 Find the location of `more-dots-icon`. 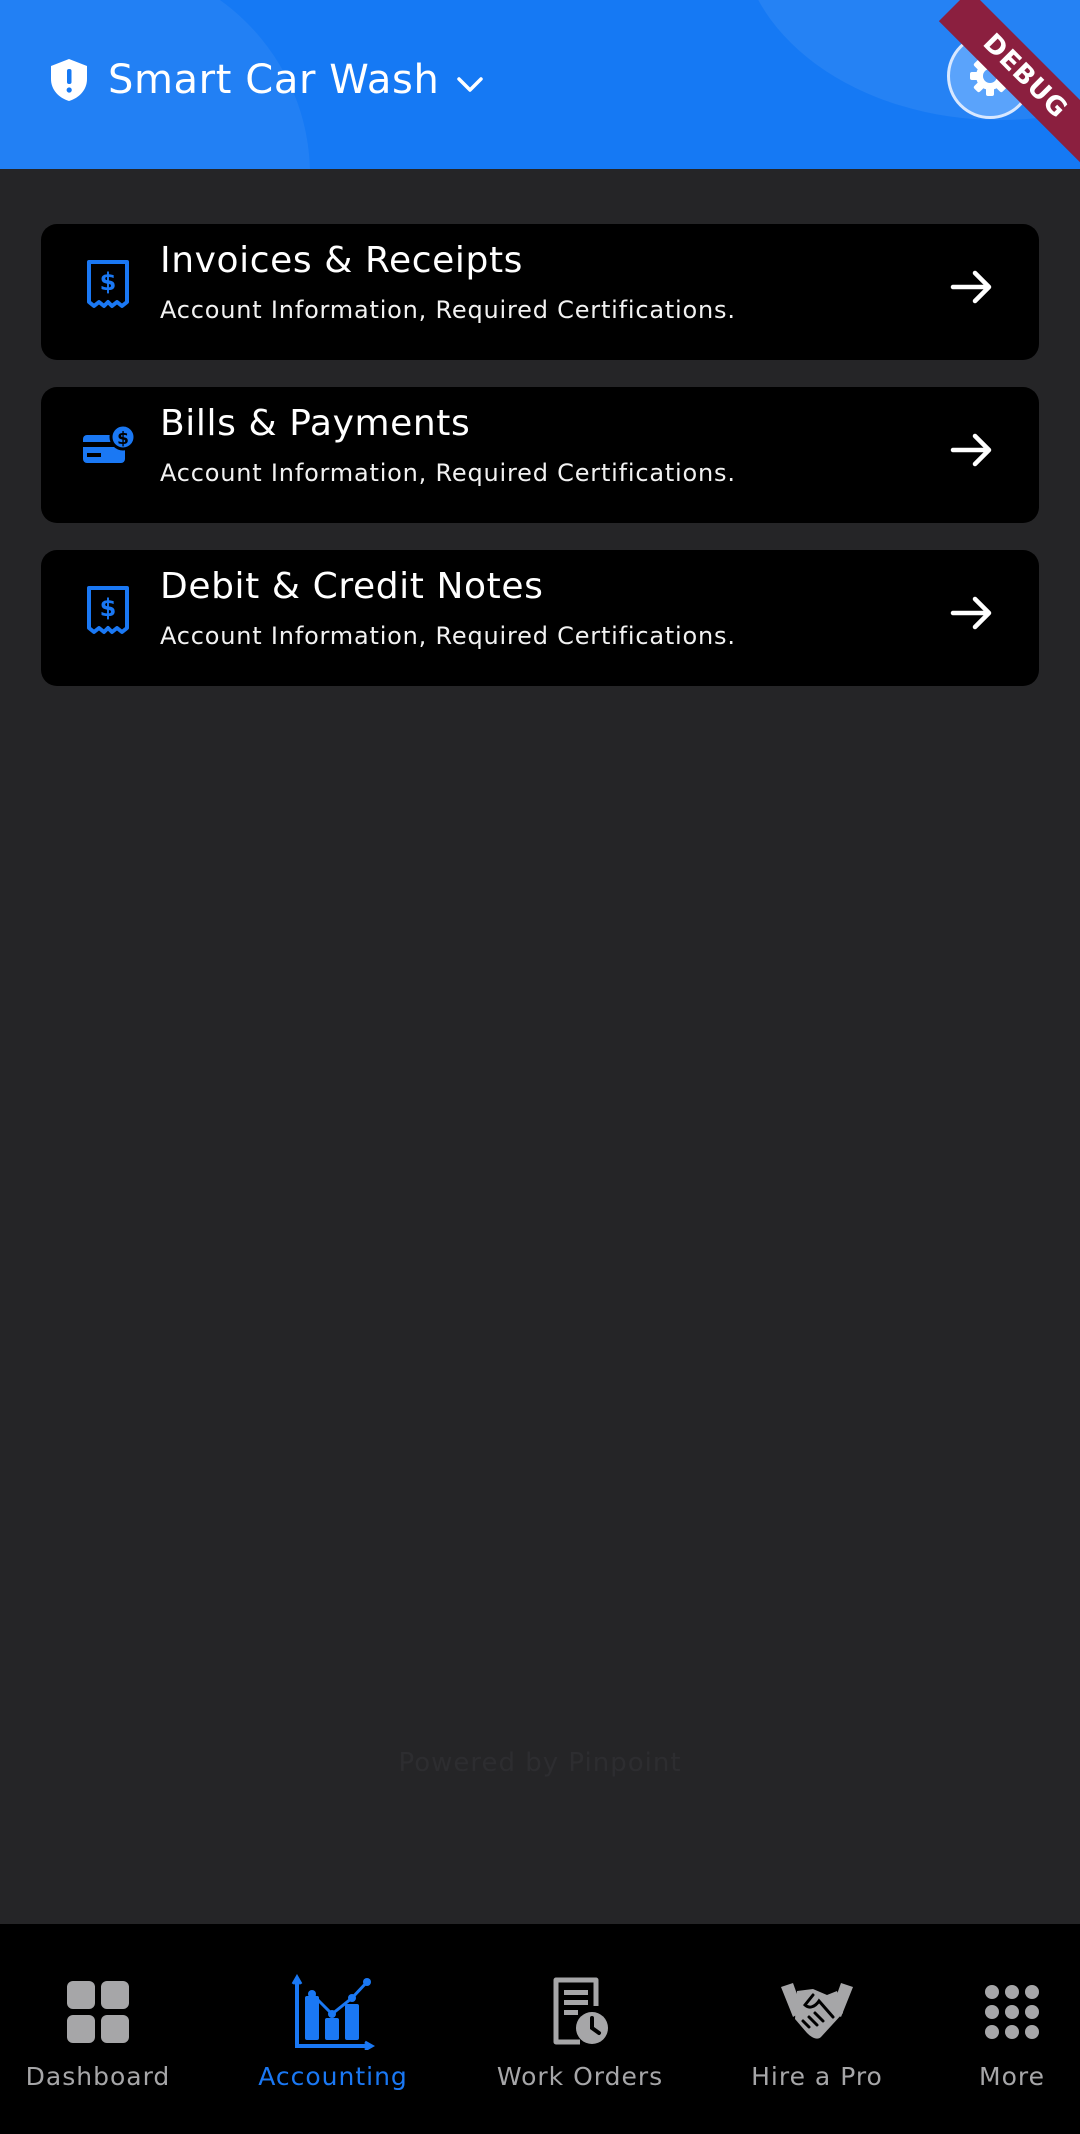

more-dots-icon is located at coordinates (1012, 2012).